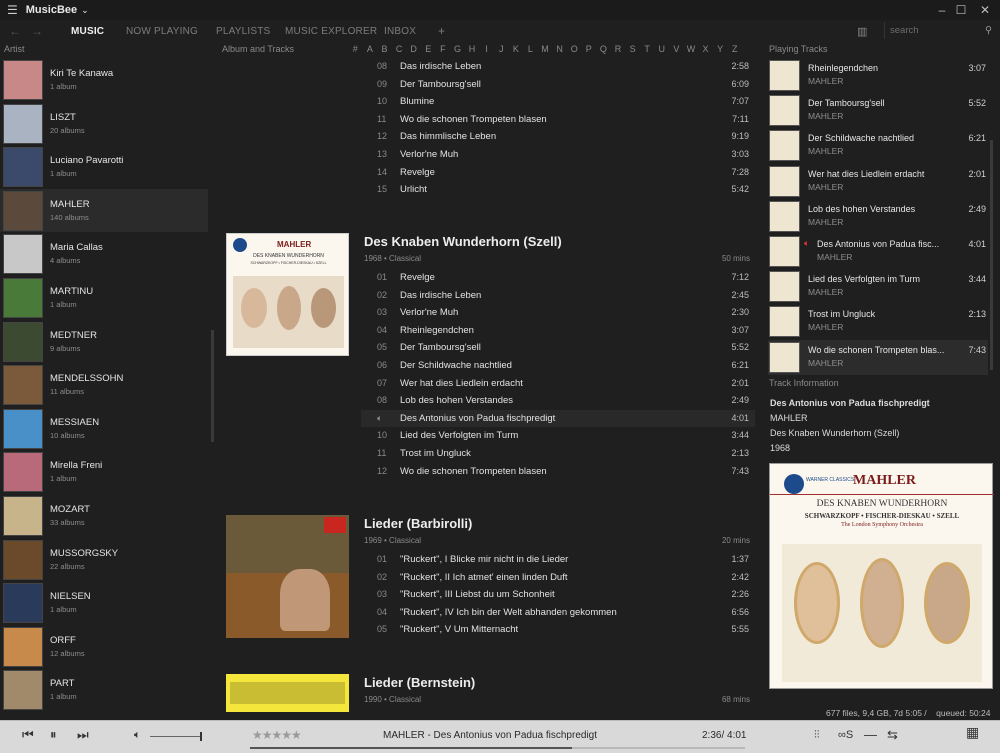 This screenshot has width=1000, height=753. Describe the element at coordinates (287, 576) in the screenshot. I see `album-cover-barbirolli` at that location.